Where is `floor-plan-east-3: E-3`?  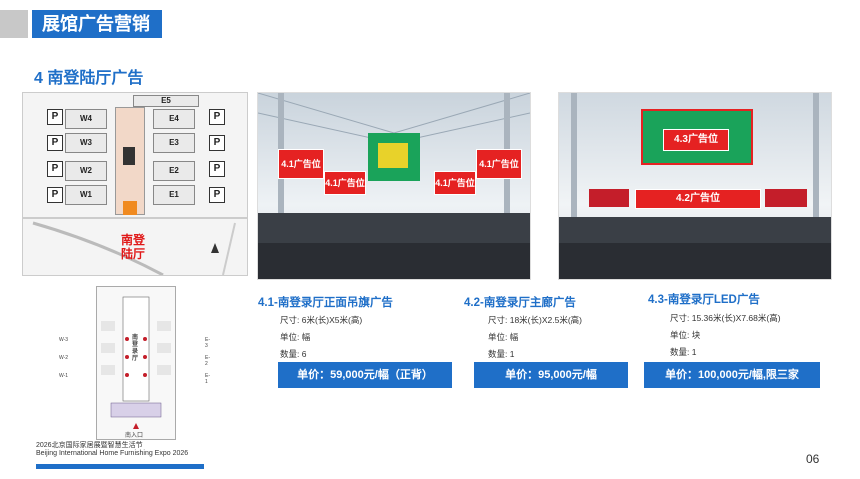
floor-plan-east-3: E-3 is located at coordinates (207, 343).